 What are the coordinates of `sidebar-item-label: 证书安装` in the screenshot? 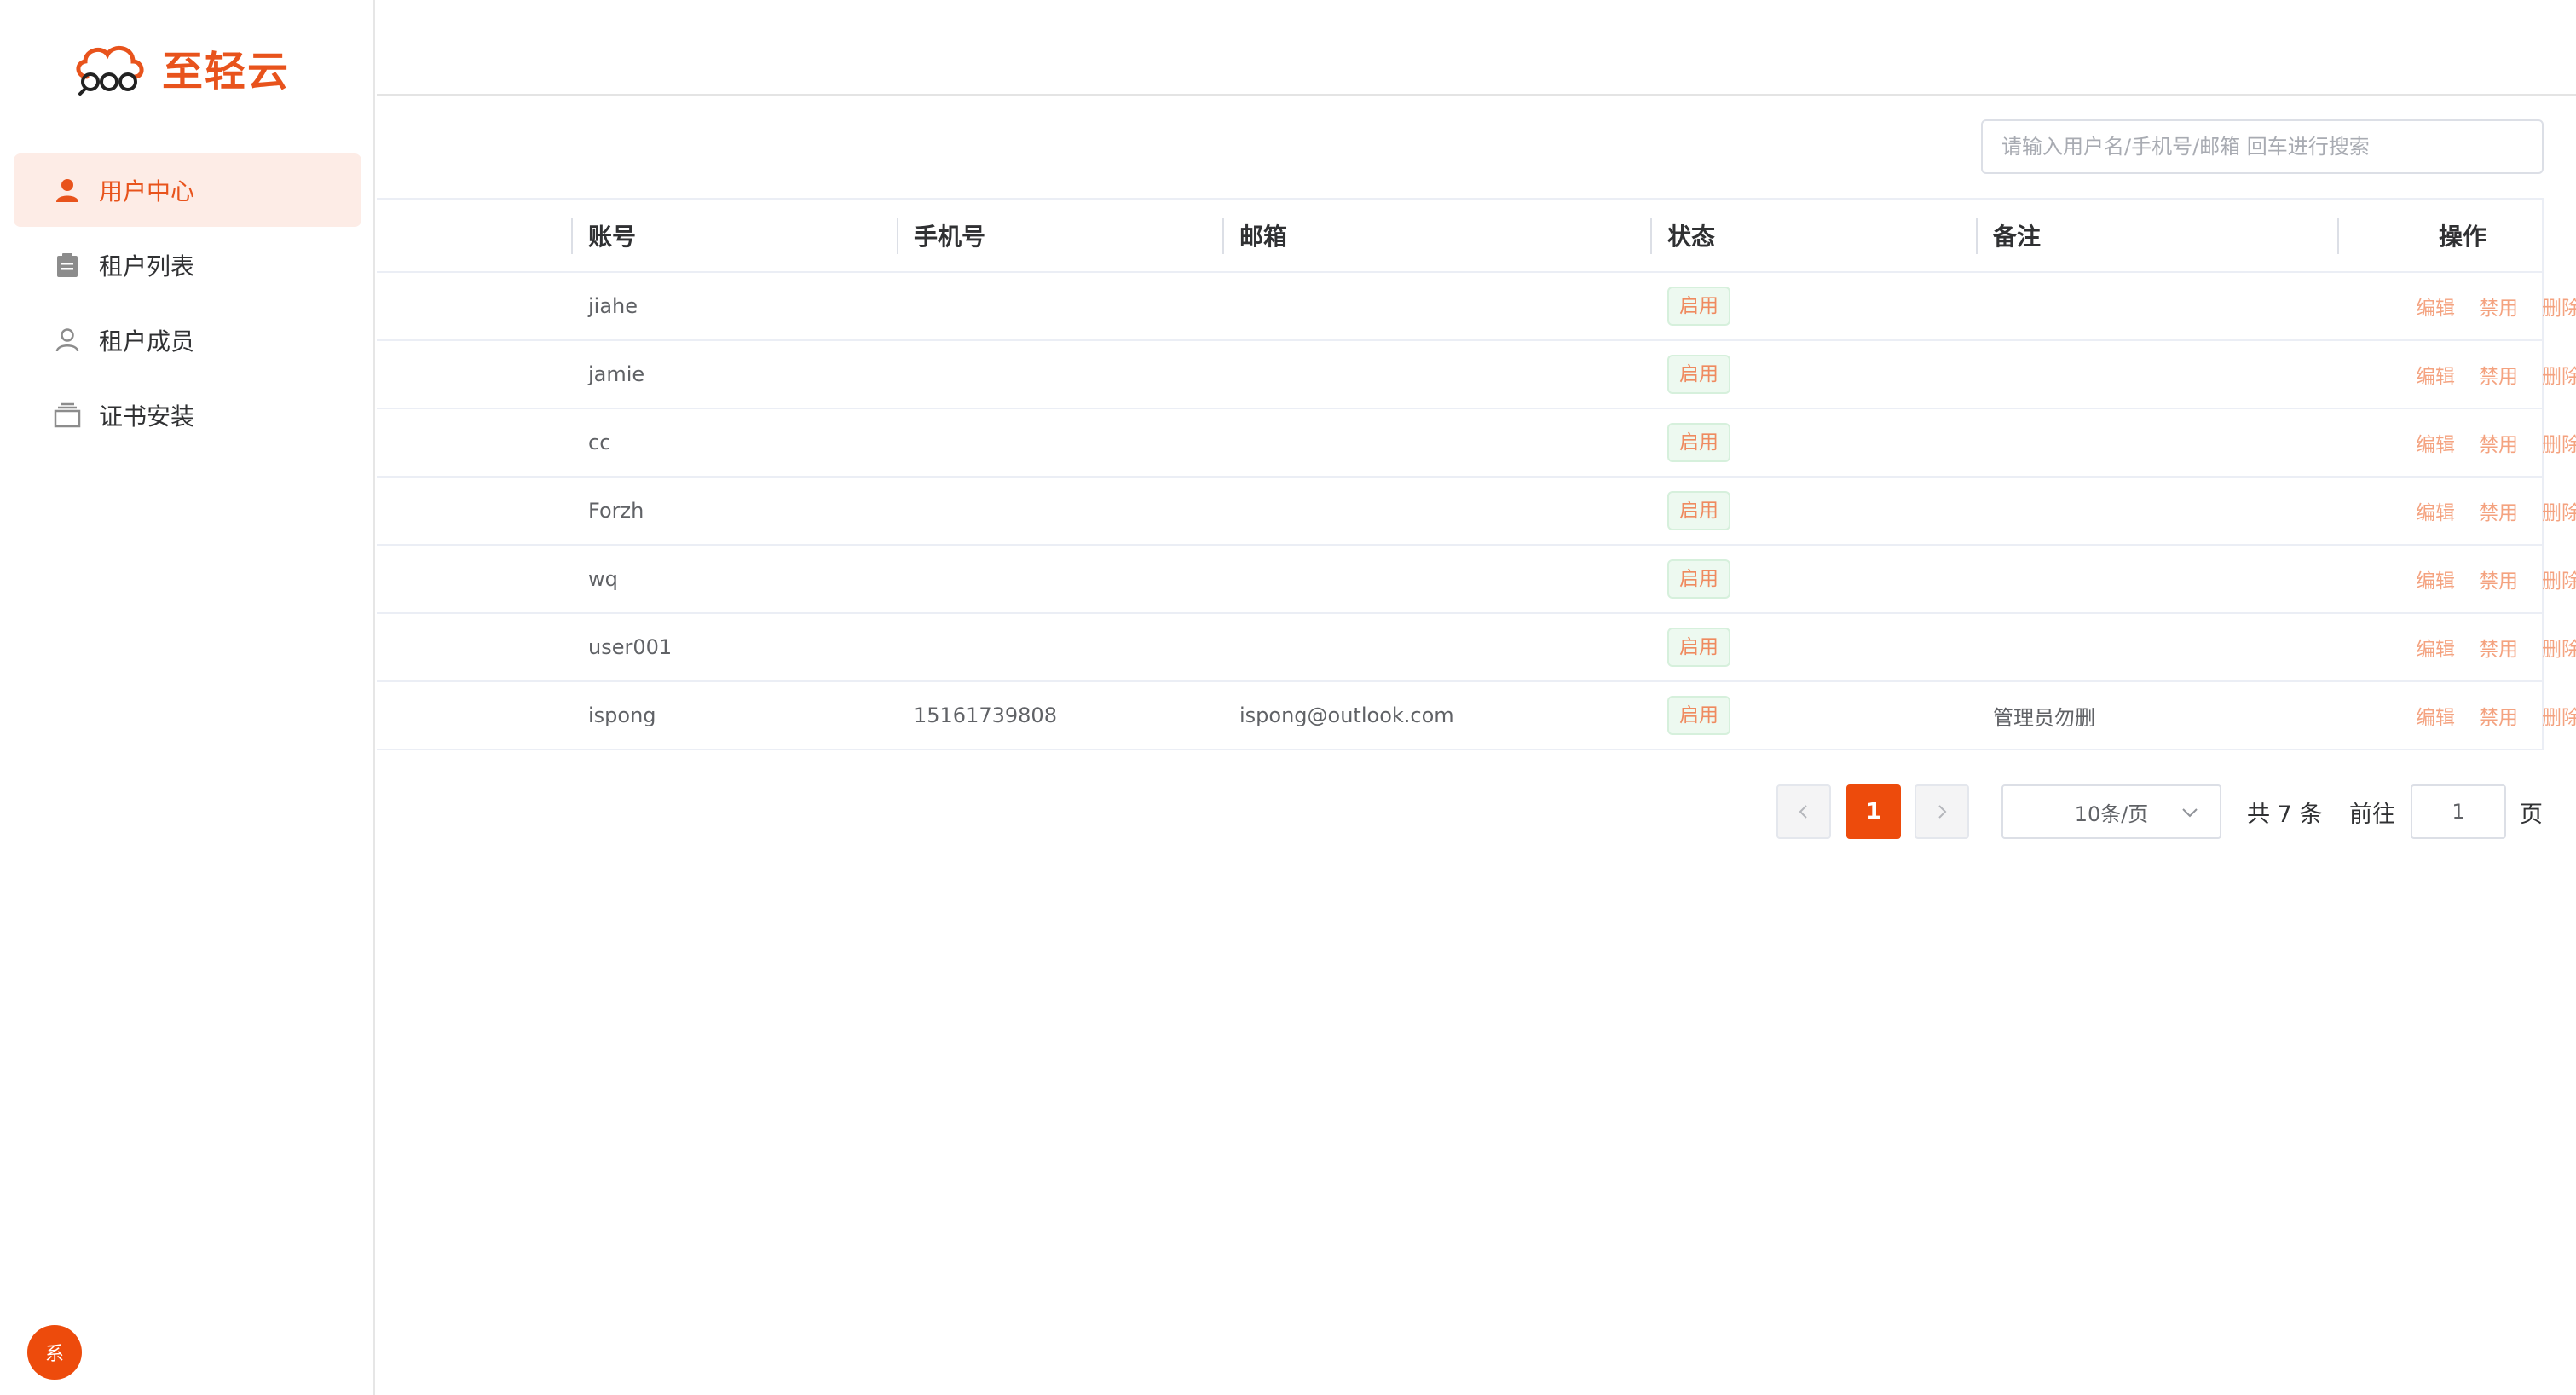 It's located at (147, 417).